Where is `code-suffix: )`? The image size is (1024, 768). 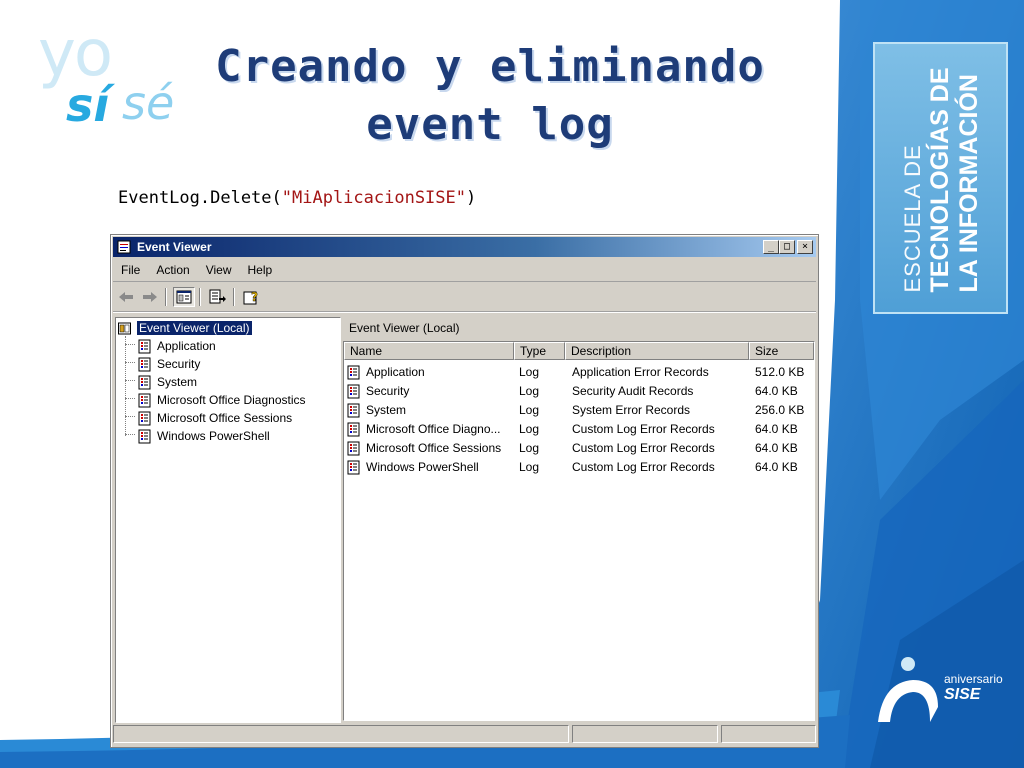 code-suffix: ) is located at coordinates (471, 198).